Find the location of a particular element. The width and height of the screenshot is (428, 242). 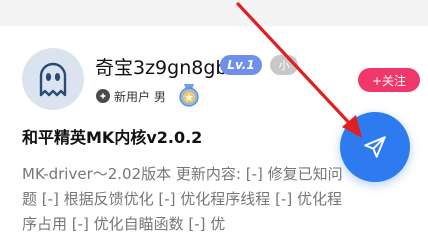

user-avatar is located at coordinates (53, 79).